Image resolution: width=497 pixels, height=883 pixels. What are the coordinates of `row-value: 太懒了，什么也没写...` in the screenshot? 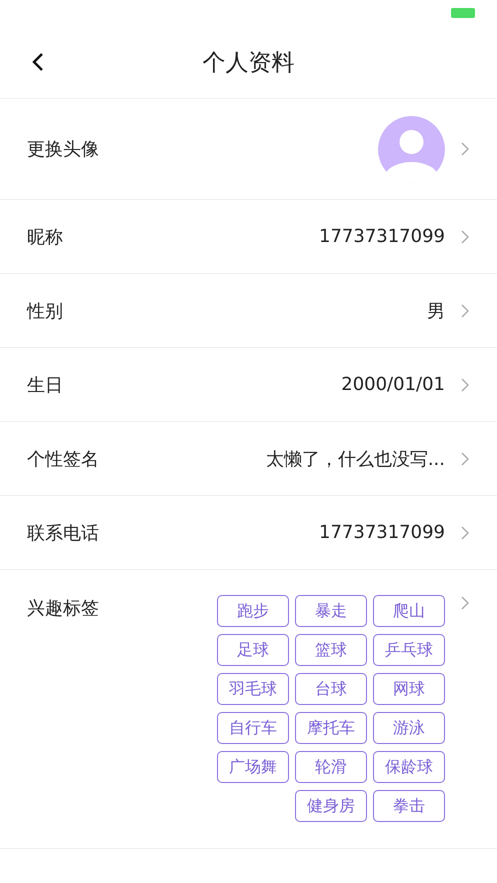 It's located at (355, 459).